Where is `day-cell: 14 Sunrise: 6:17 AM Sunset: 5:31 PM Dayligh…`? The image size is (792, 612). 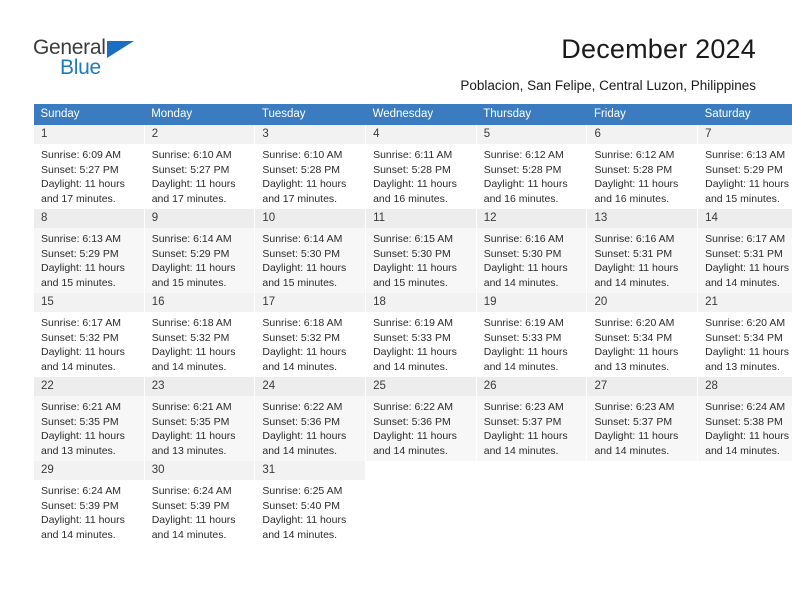
day-cell: 14 Sunrise: 6:17 AM Sunset: 5:31 PM Dayligh… is located at coordinates (744, 251).